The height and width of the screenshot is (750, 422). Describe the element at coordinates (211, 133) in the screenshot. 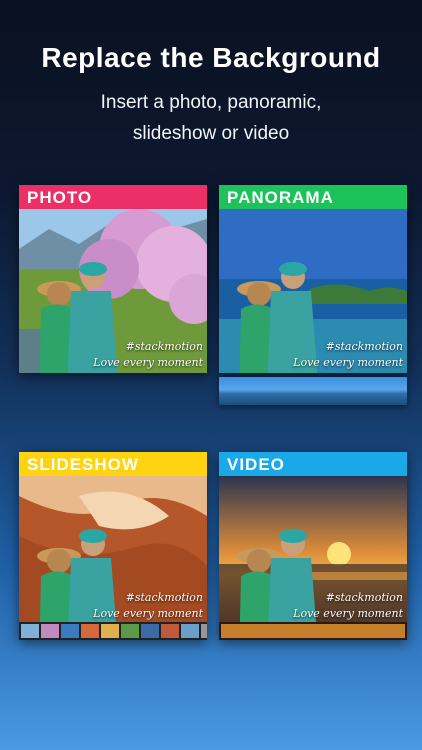

I see `subtitle-line-2: slideshow or video` at that location.